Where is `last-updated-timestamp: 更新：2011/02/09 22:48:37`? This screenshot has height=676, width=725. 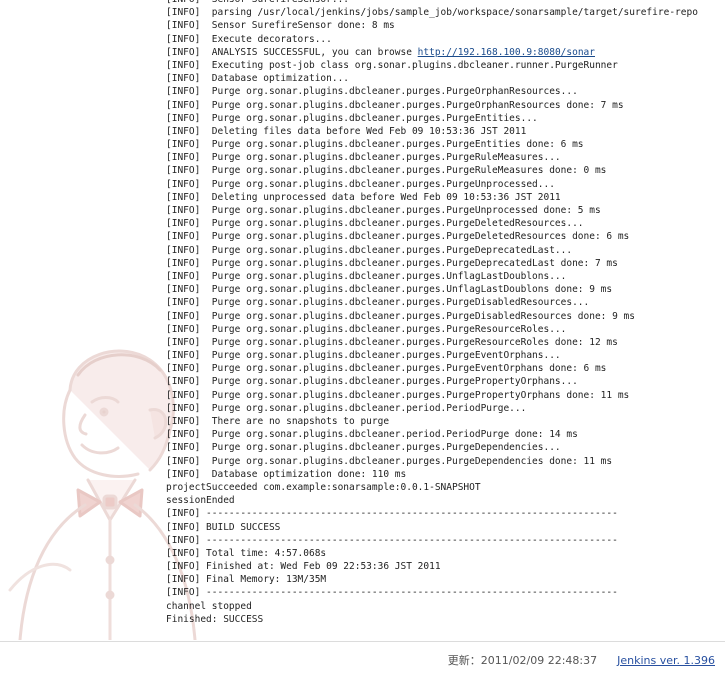
last-updated-timestamp: 更新：2011/02/09 22:48:37 is located at coordinates (522, 660).